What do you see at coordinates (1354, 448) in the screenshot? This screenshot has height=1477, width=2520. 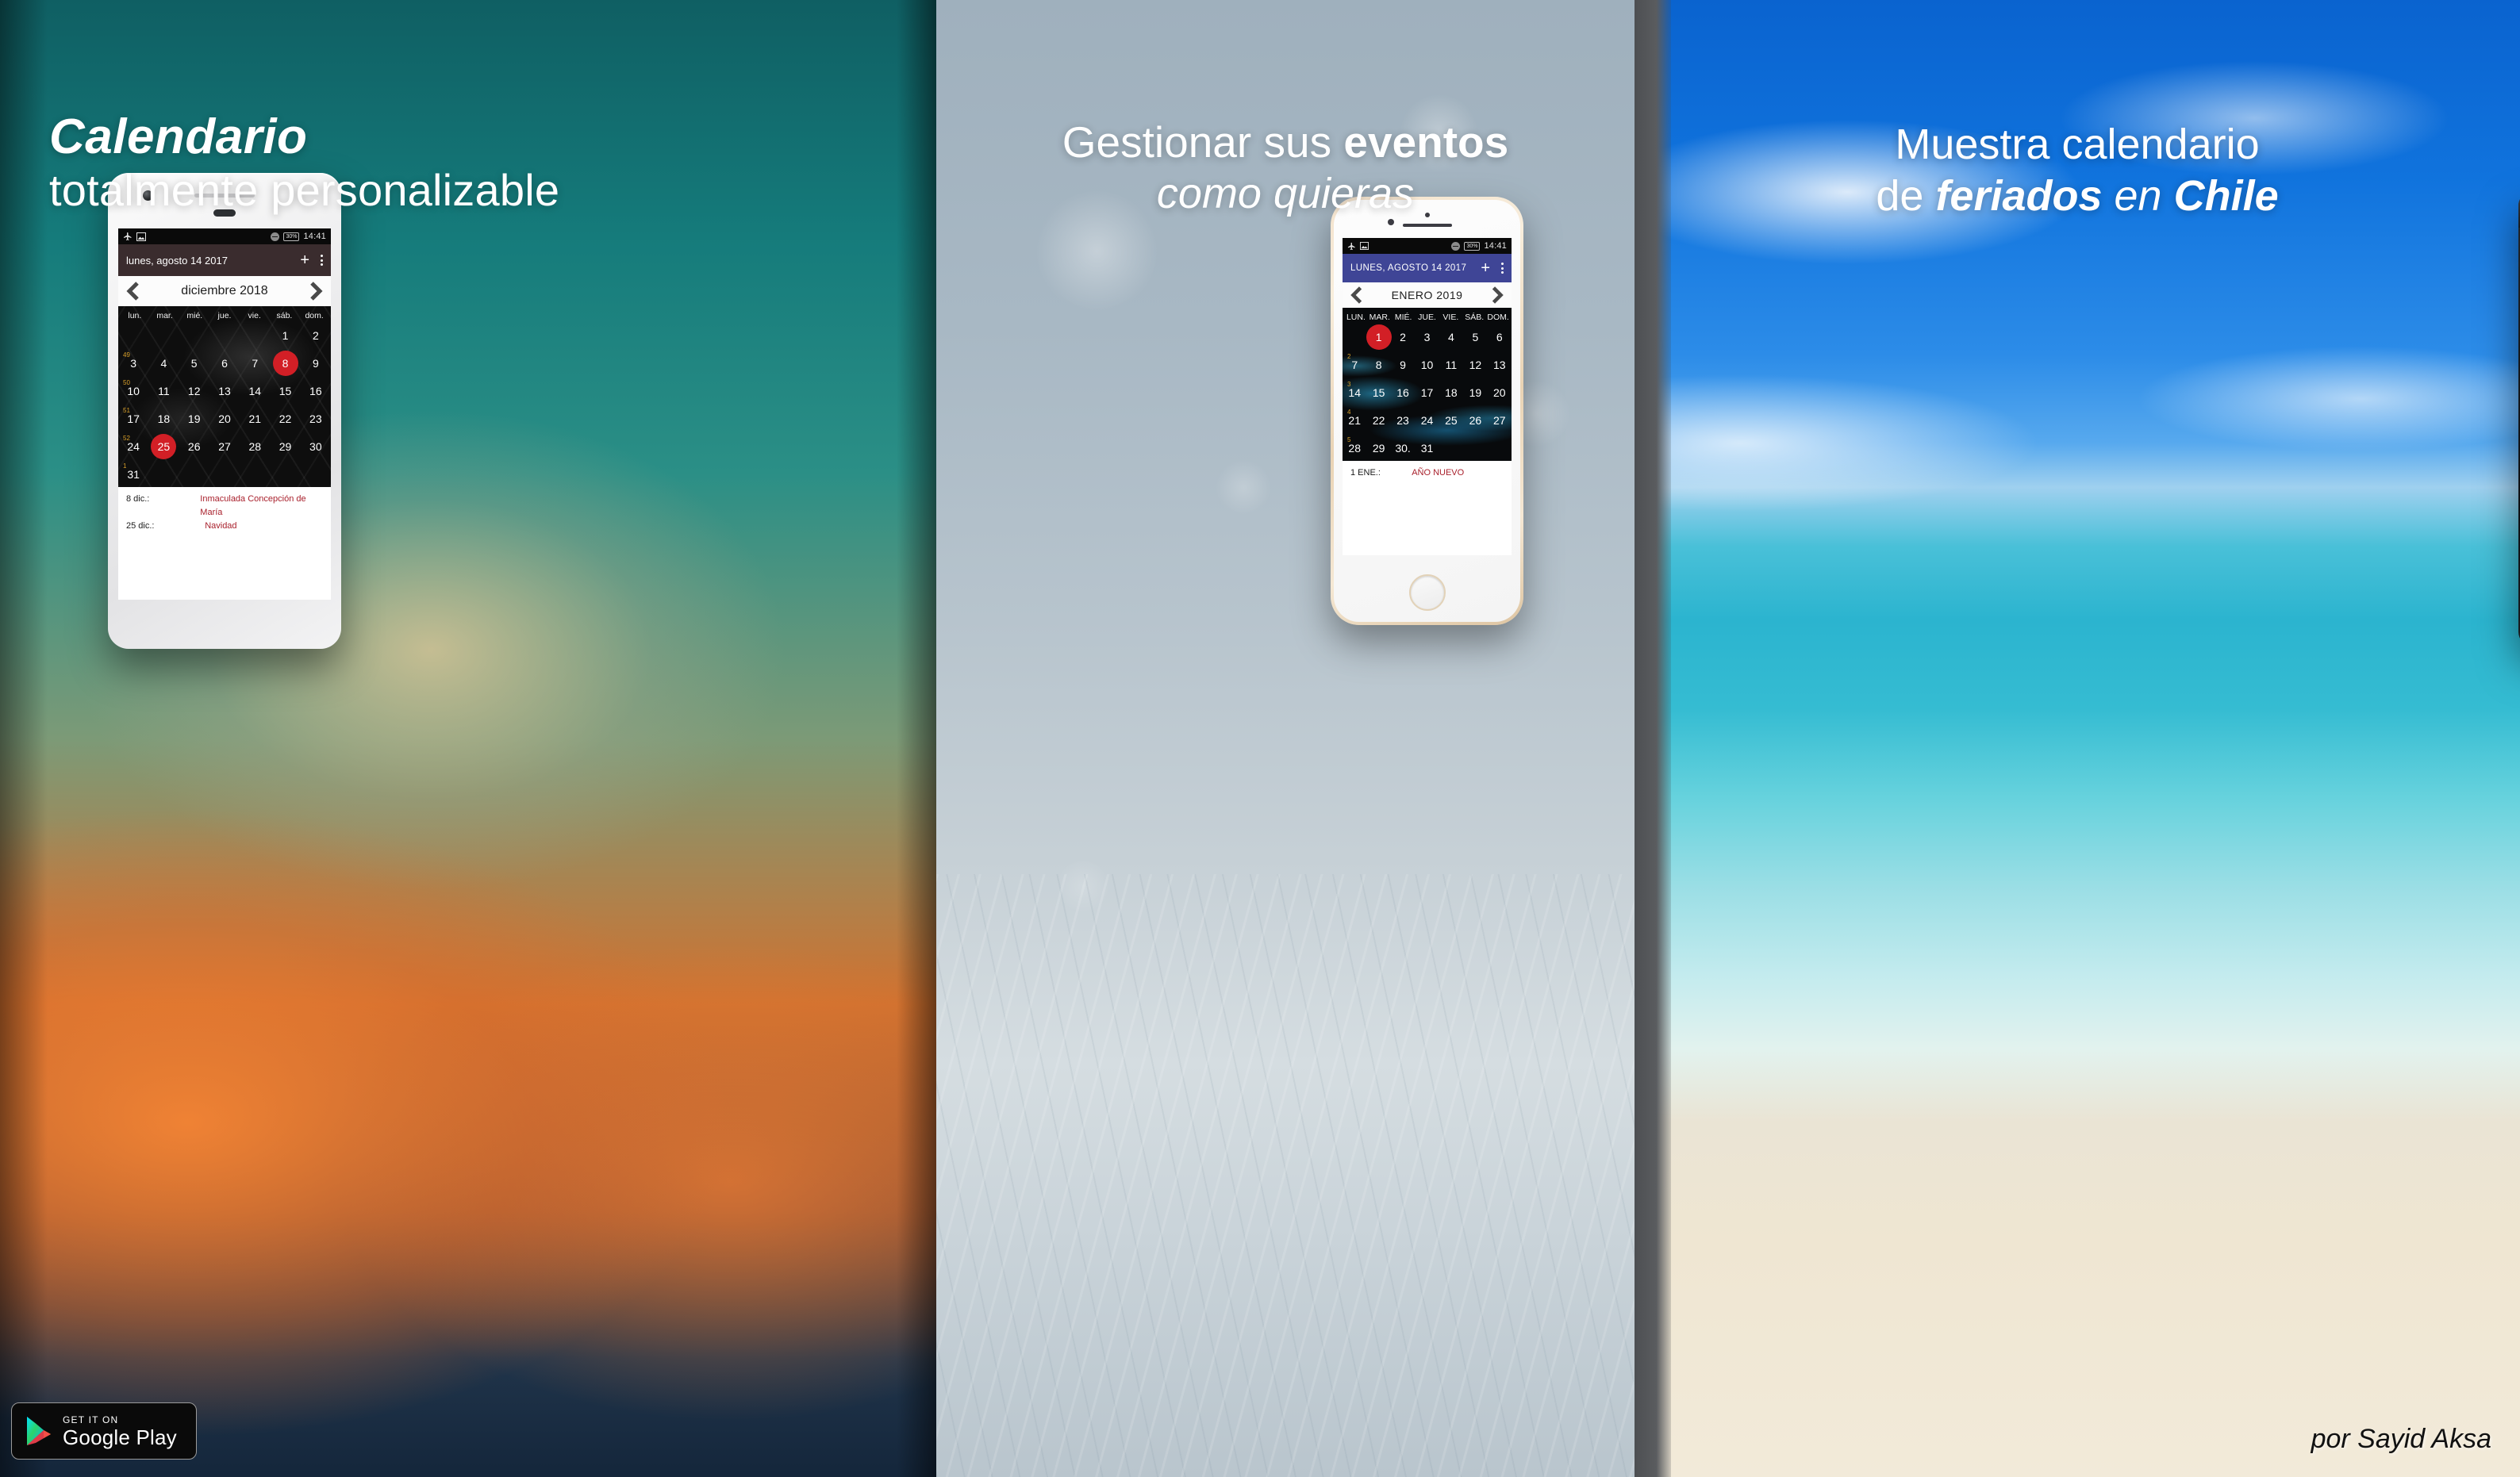 I see `day-cell: 5 28` at bounding box center [1354, 448].